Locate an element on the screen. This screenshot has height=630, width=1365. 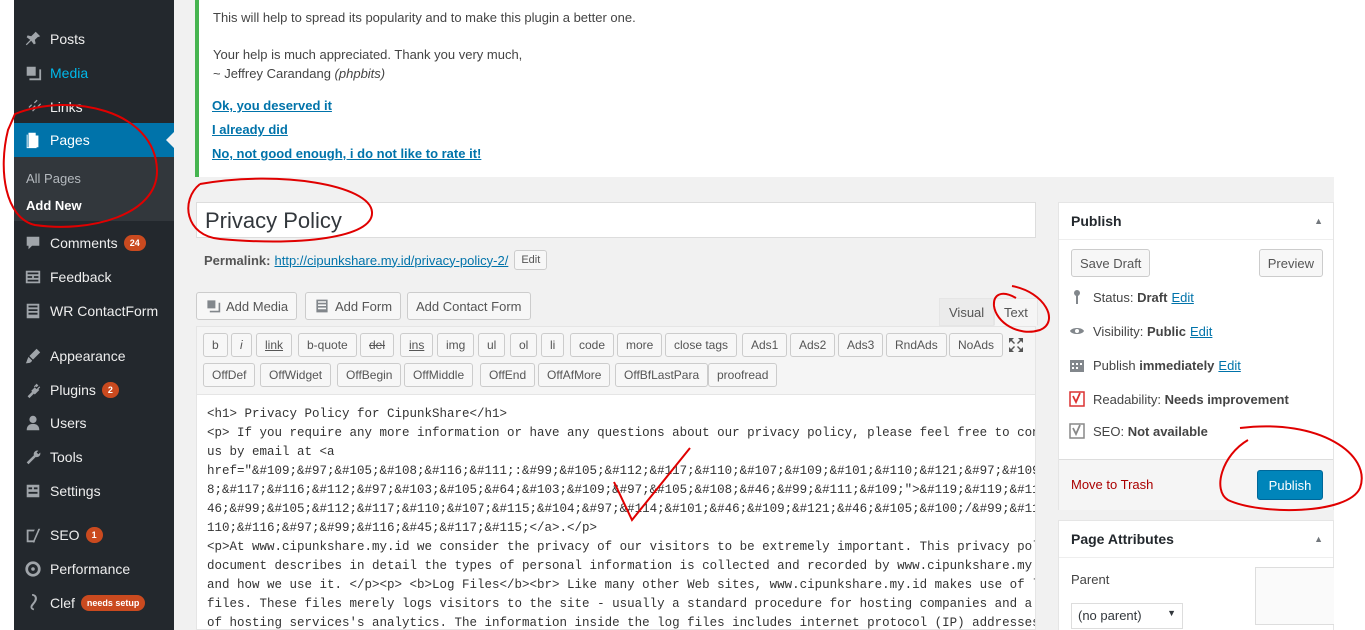
sidebar-item-clef: Clef needs setup is located at coordinates (94, 603).